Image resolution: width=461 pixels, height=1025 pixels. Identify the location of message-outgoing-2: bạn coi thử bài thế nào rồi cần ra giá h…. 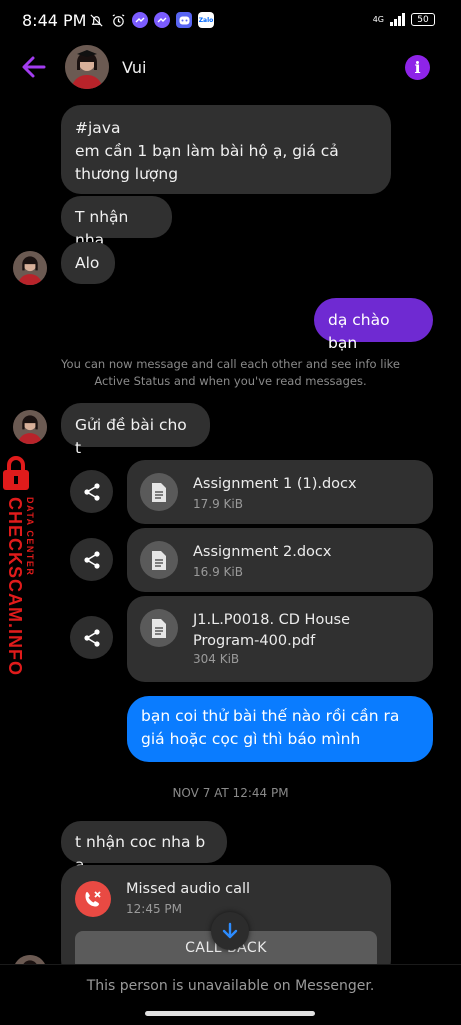
(280, 729).